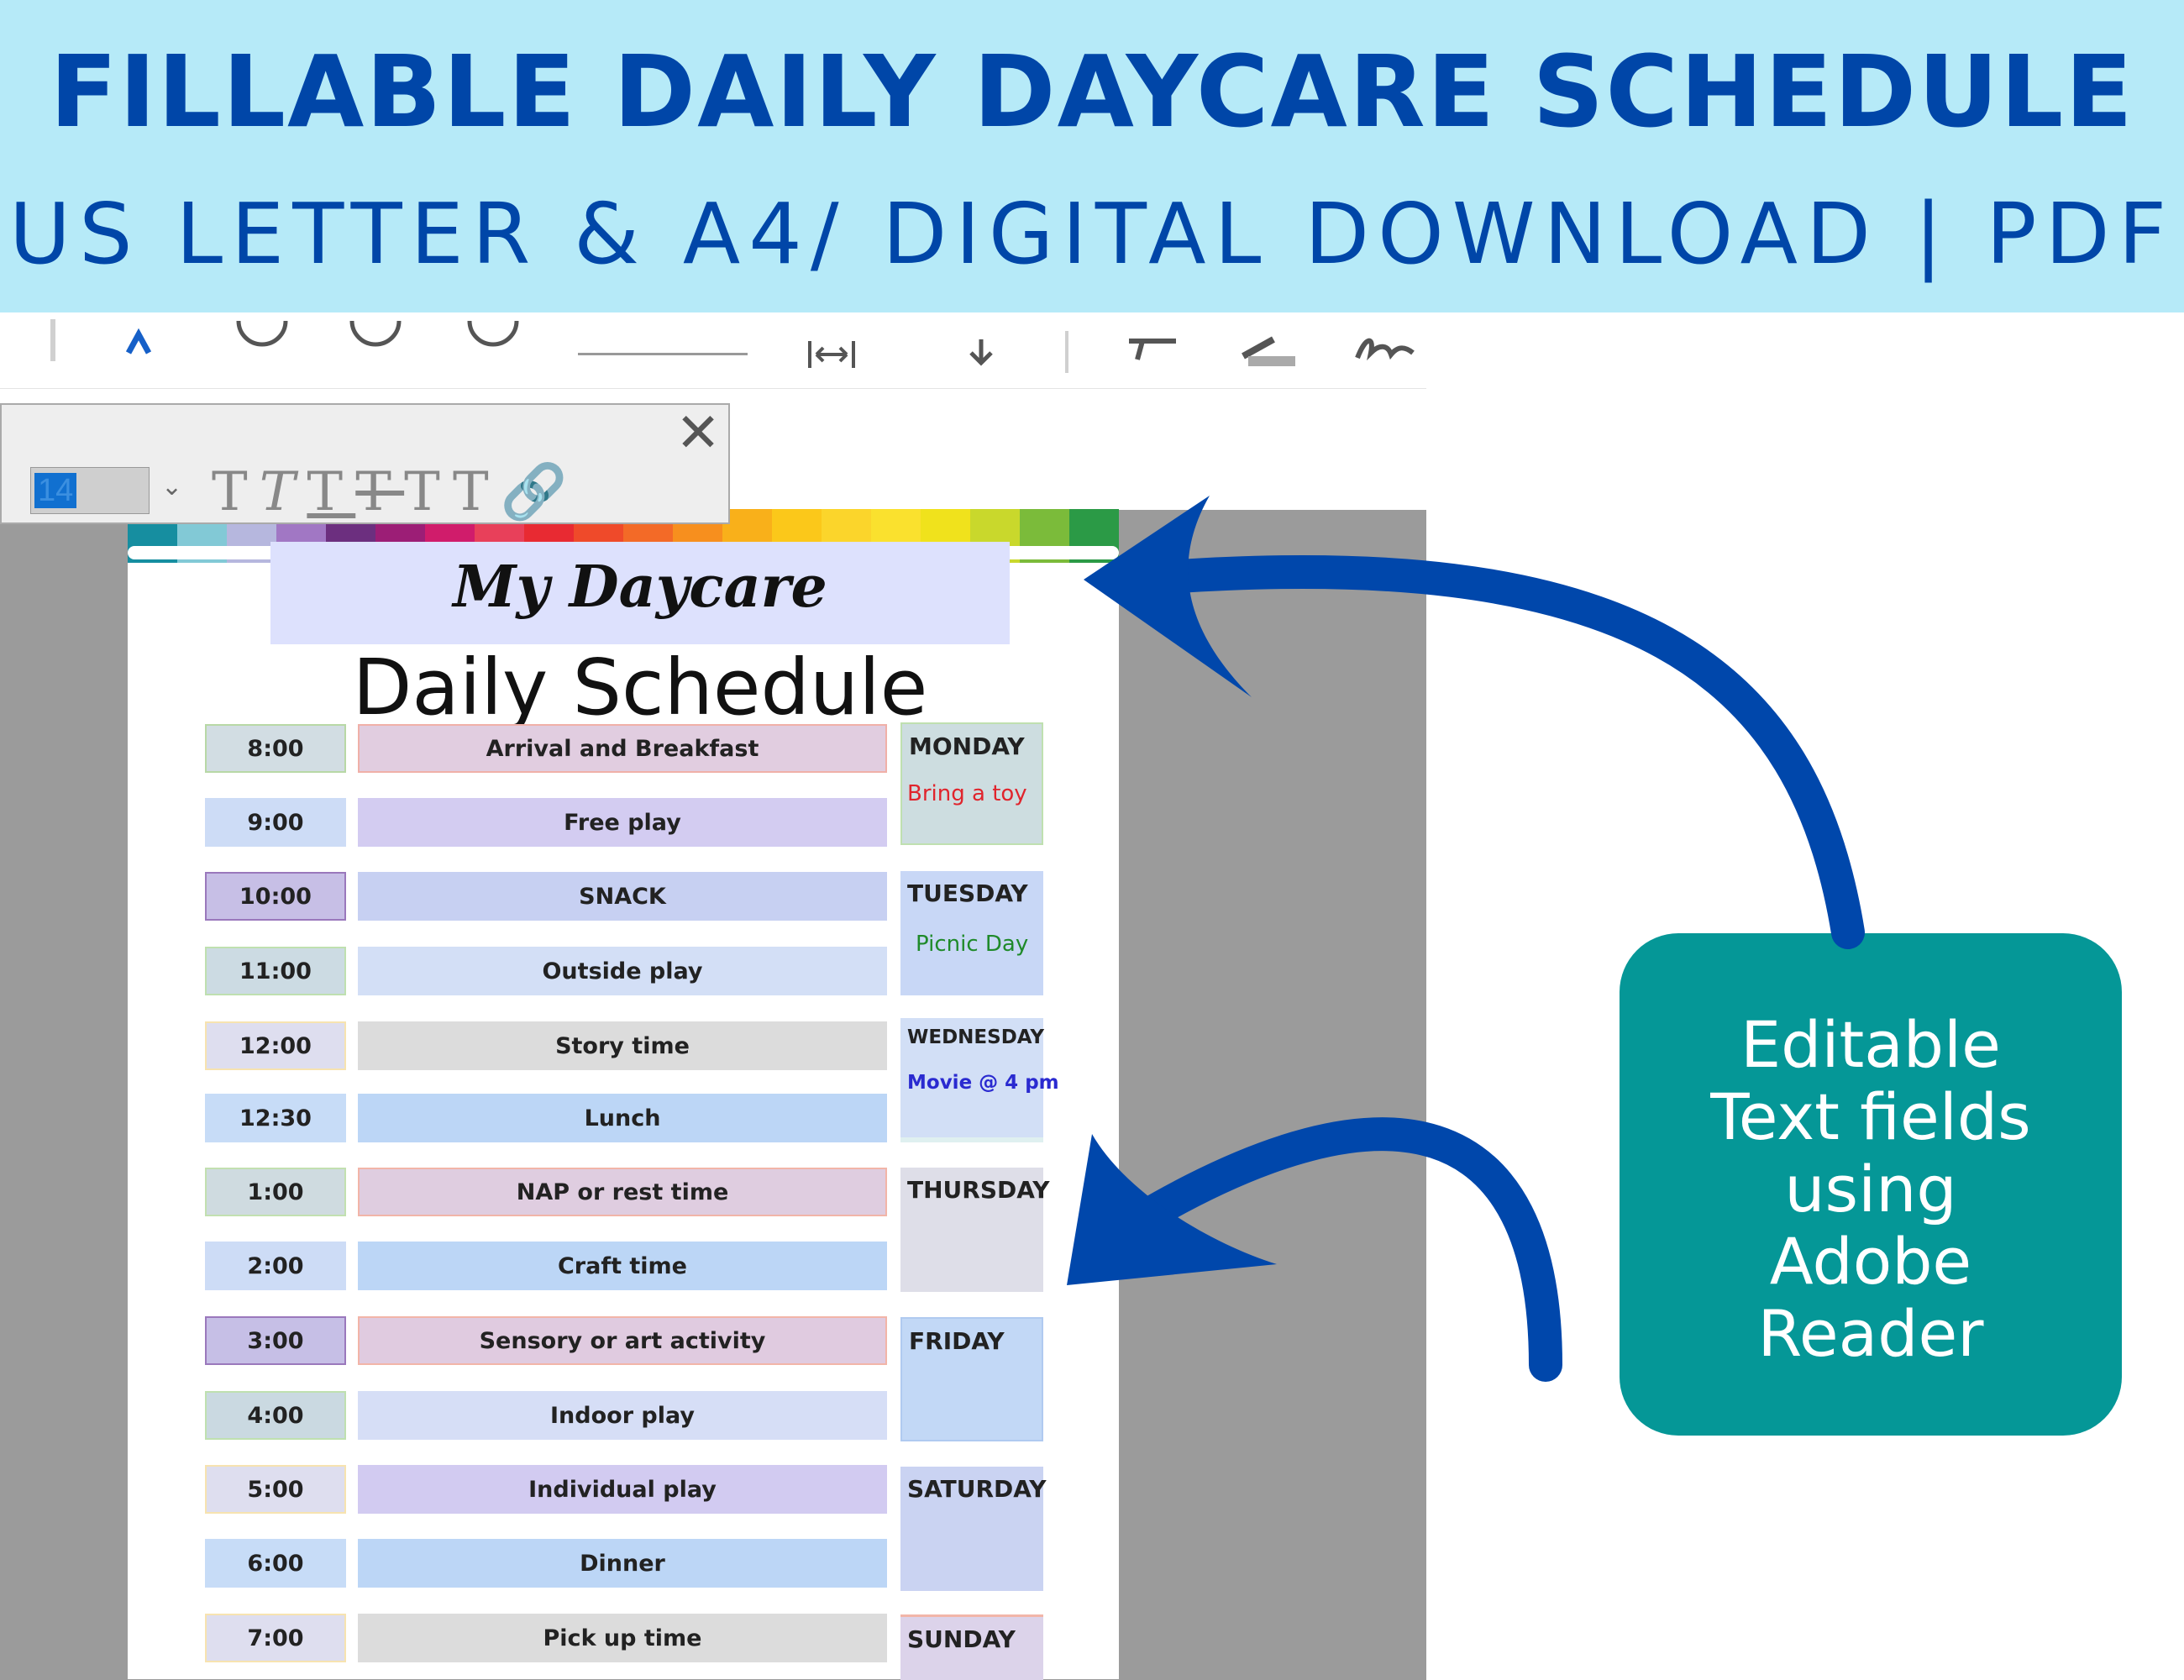  Describe the element at coordinates (283, 492) in the screenshot. I see `italic-text-icon: T` at that location.